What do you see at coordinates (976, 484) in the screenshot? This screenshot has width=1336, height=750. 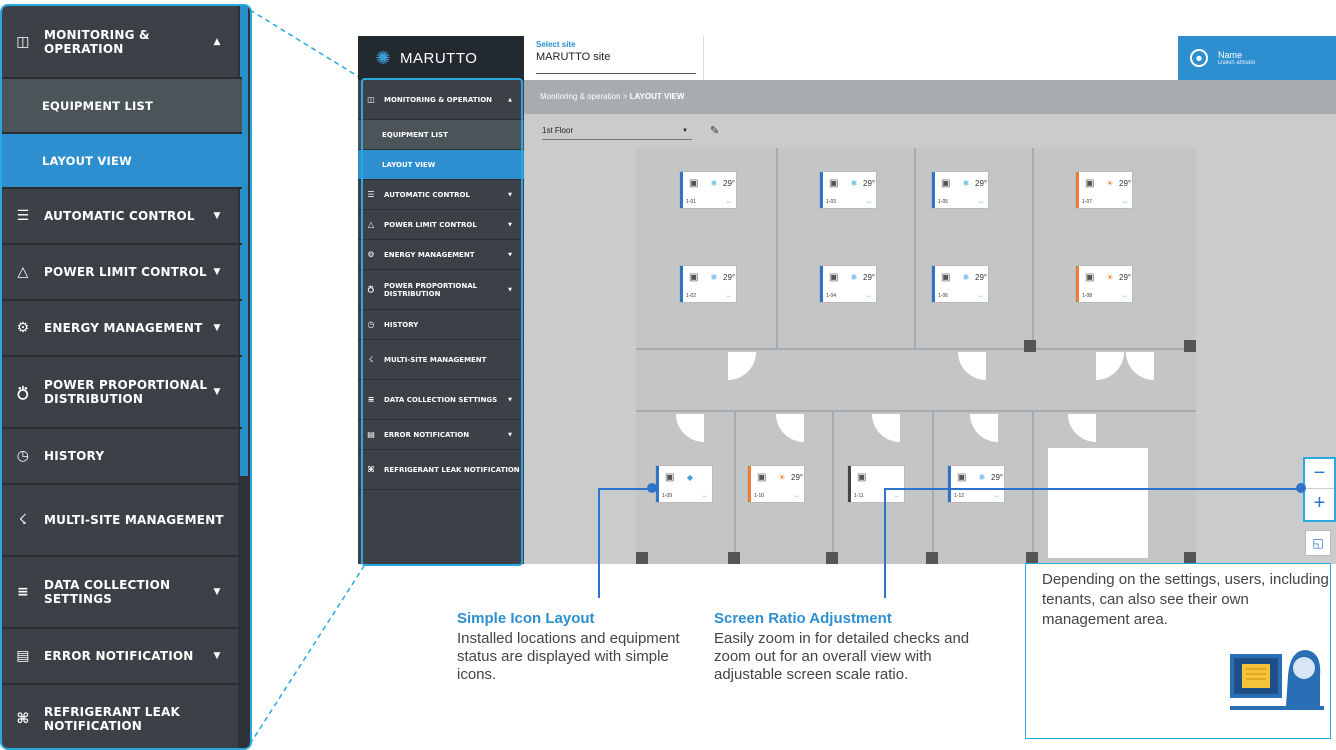 I see `equipment-unit: ▣ ❄ 29° 1-12 ↔` at bounding box center [976, 484].